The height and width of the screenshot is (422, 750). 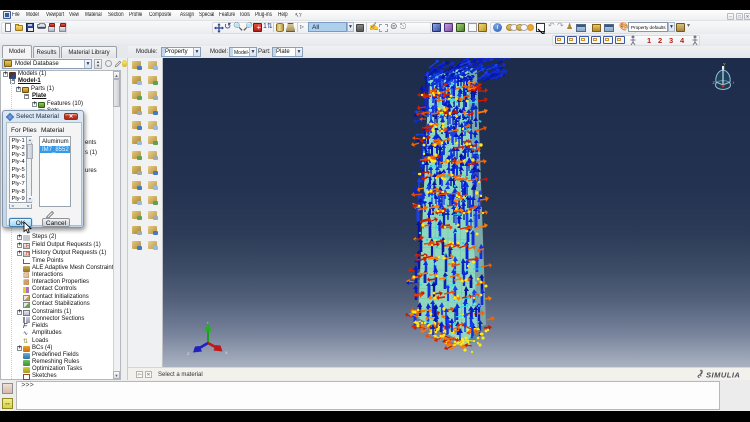 I want to click on svg-text: SIMULIA, so click(x=723, y=375).